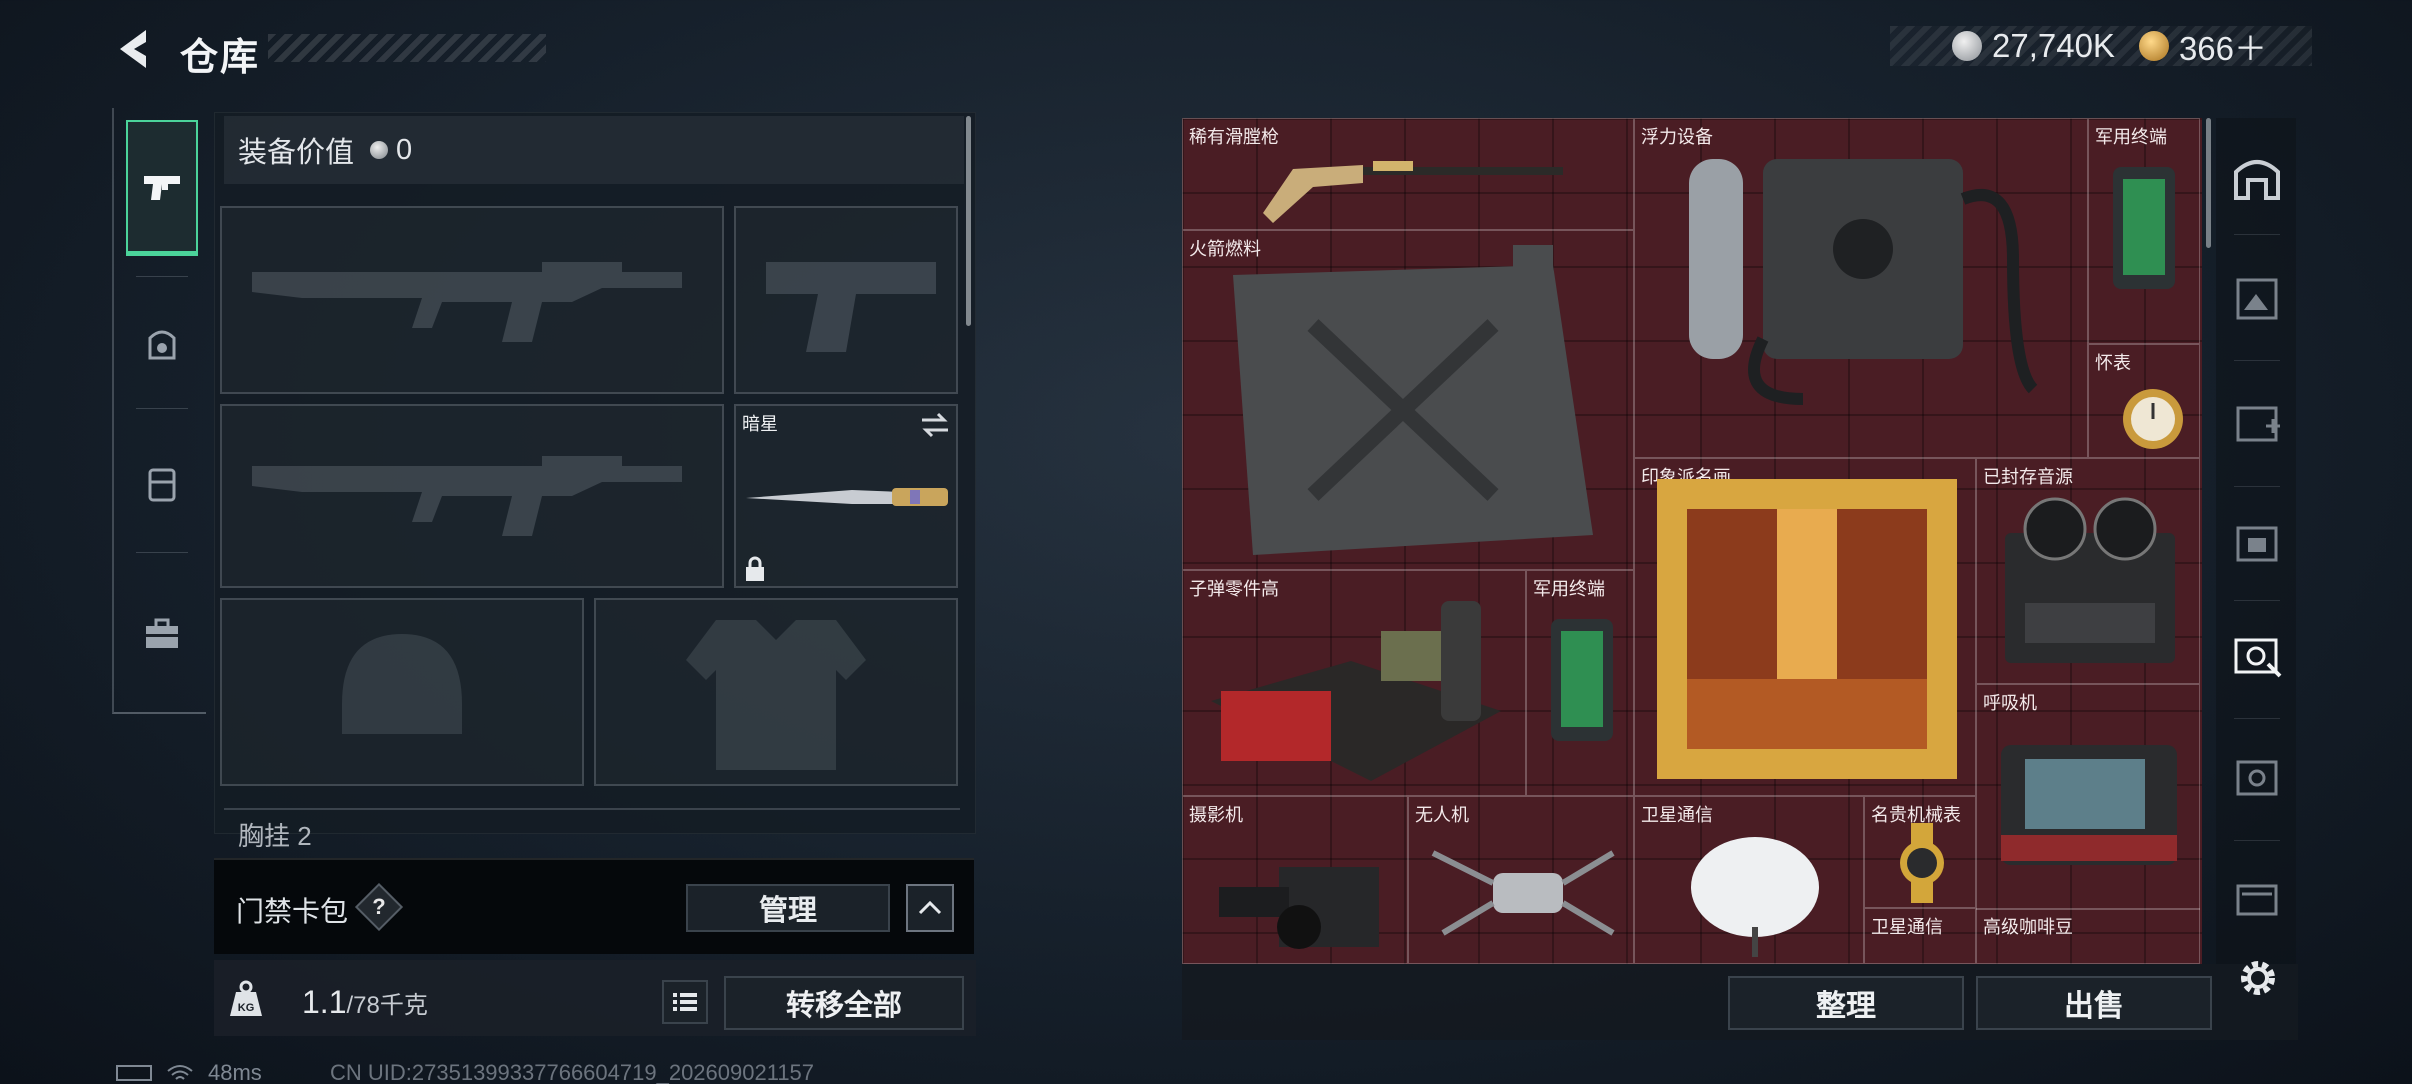 The height and width of the screenshot is (1084, 2412). I want to click on equipment-value-row: 装备价值 0, so click(594, 150).